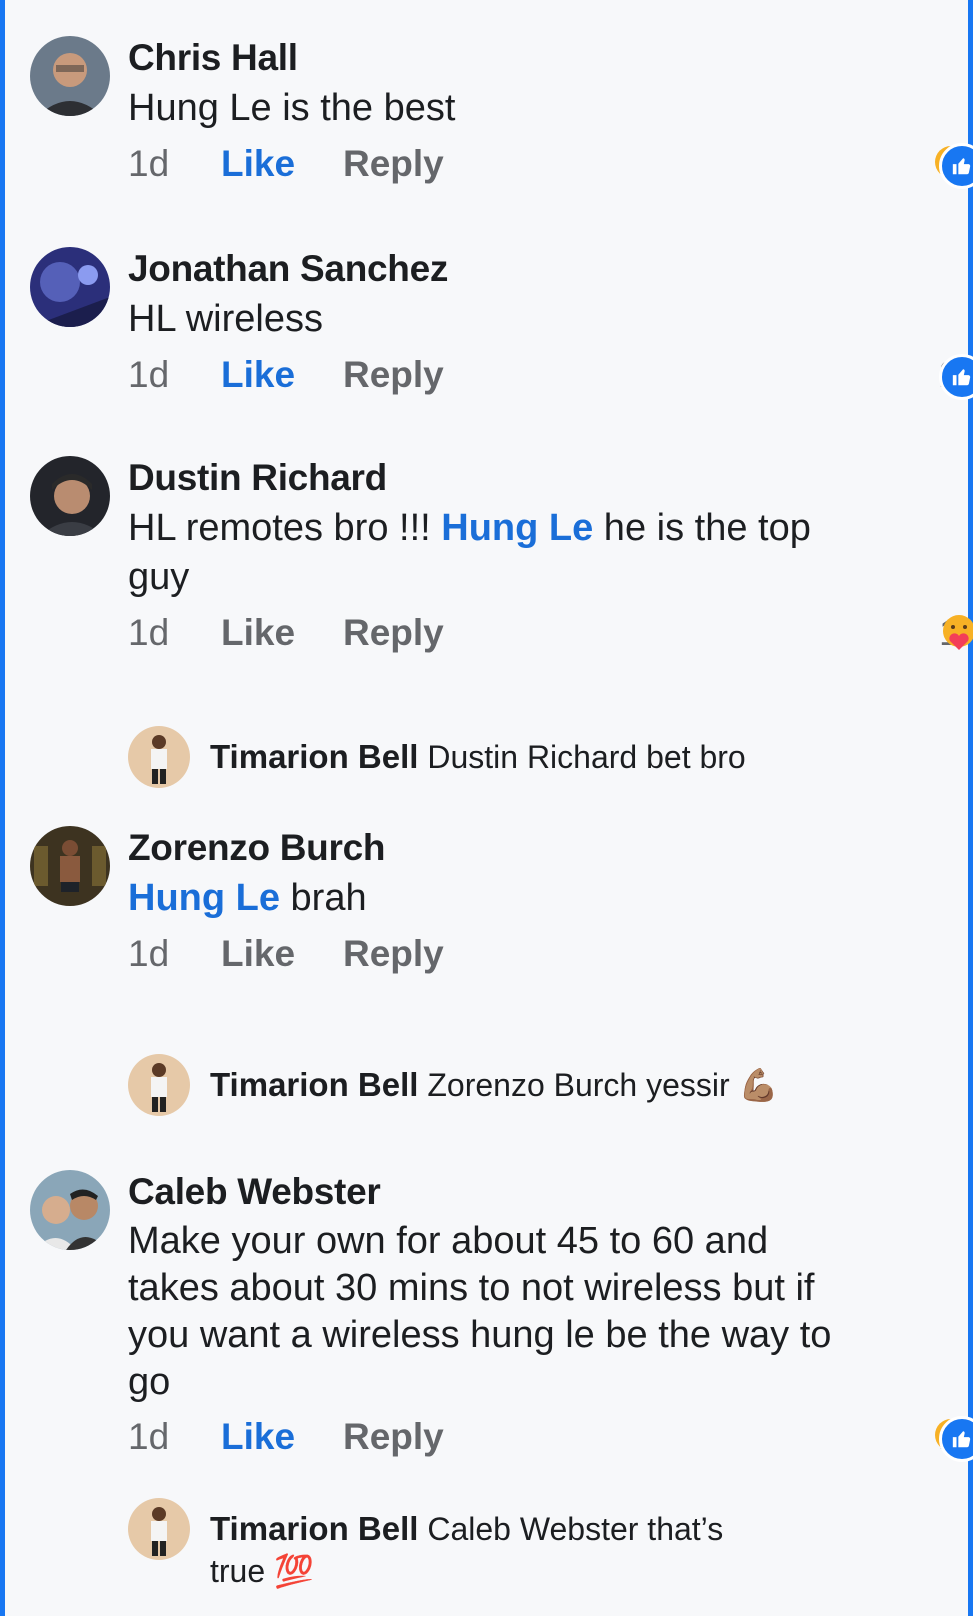  Describe the element at coordinates (550, 164) in the screenshot. I see `comment-actions: 1d Like Reply 3` at that location.